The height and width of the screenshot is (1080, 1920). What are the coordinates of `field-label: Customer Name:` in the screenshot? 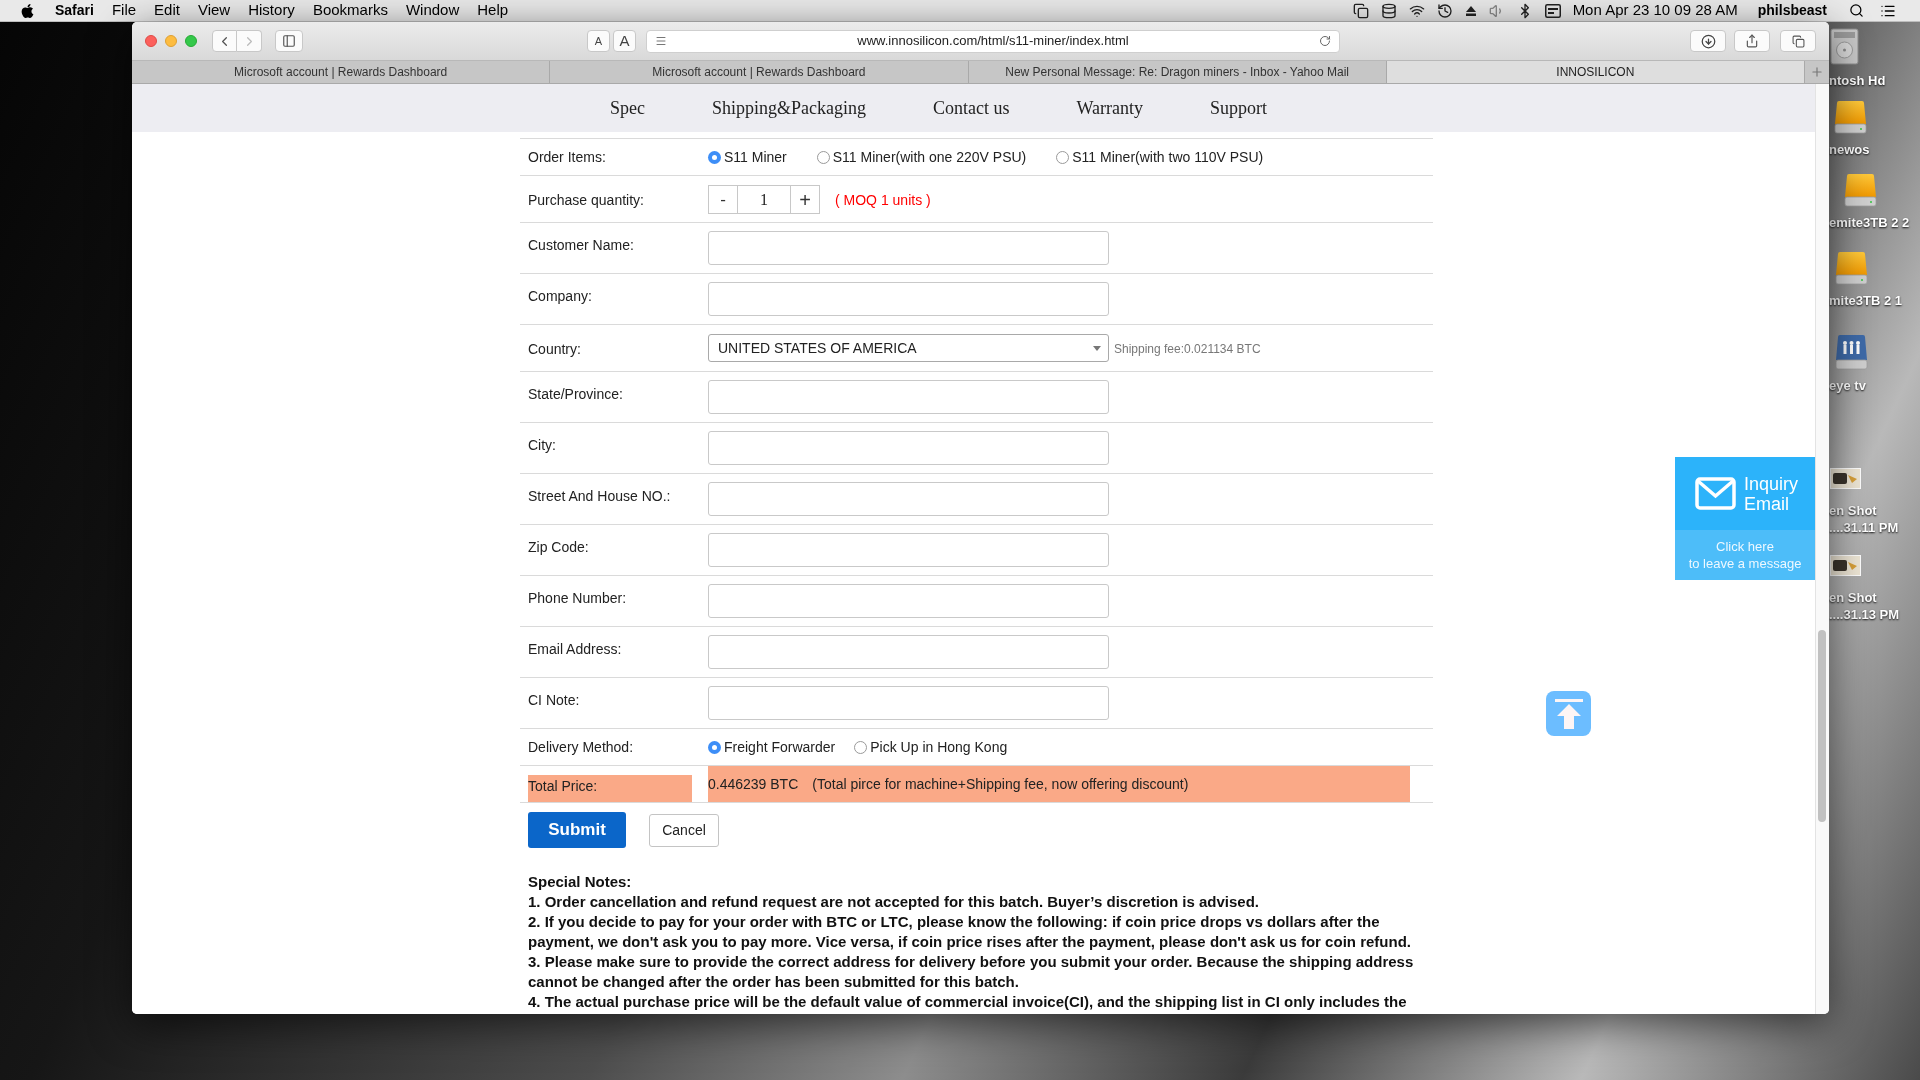 It's located at (581, 245).